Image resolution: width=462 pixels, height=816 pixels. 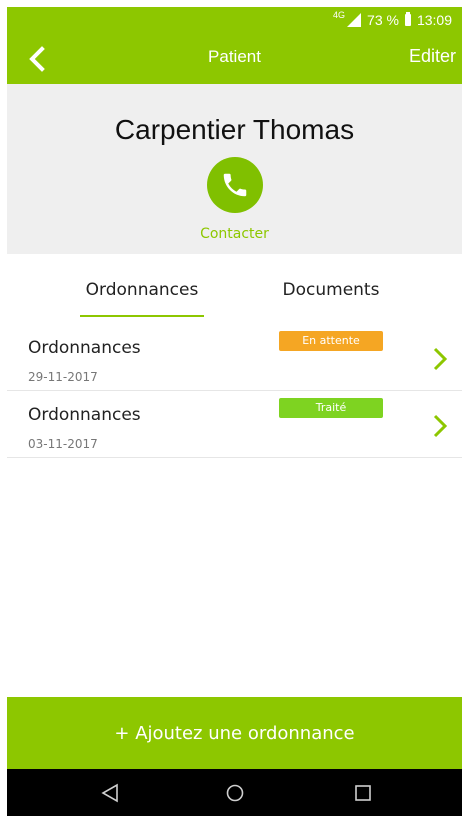 I want to click on battery-icon, so click(x=407, y=19).